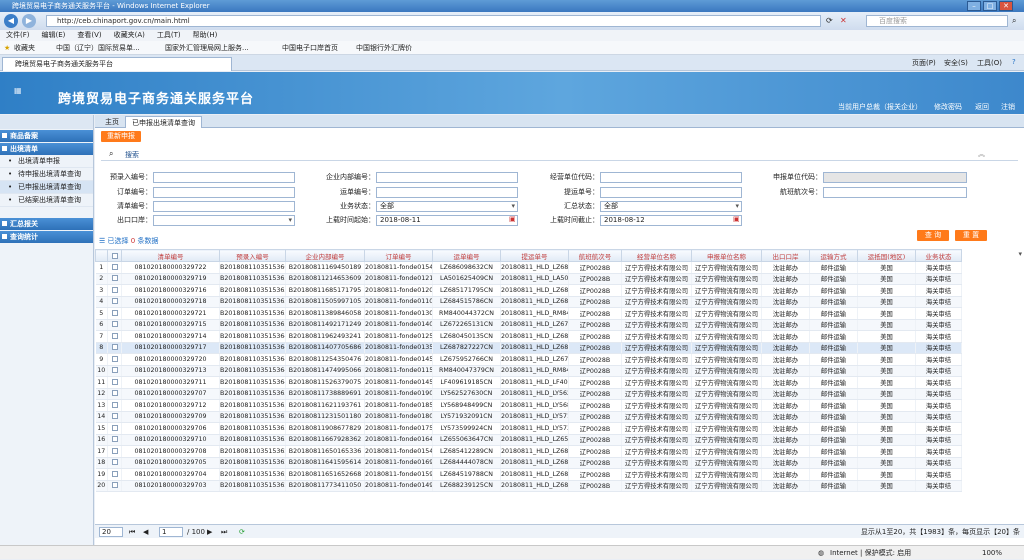 The image size is (1024, 560). What do you see at coordinates (224, 532) in the screenshot?
I see `last-page-icon: ⏭` at bounding box center [224, 532].